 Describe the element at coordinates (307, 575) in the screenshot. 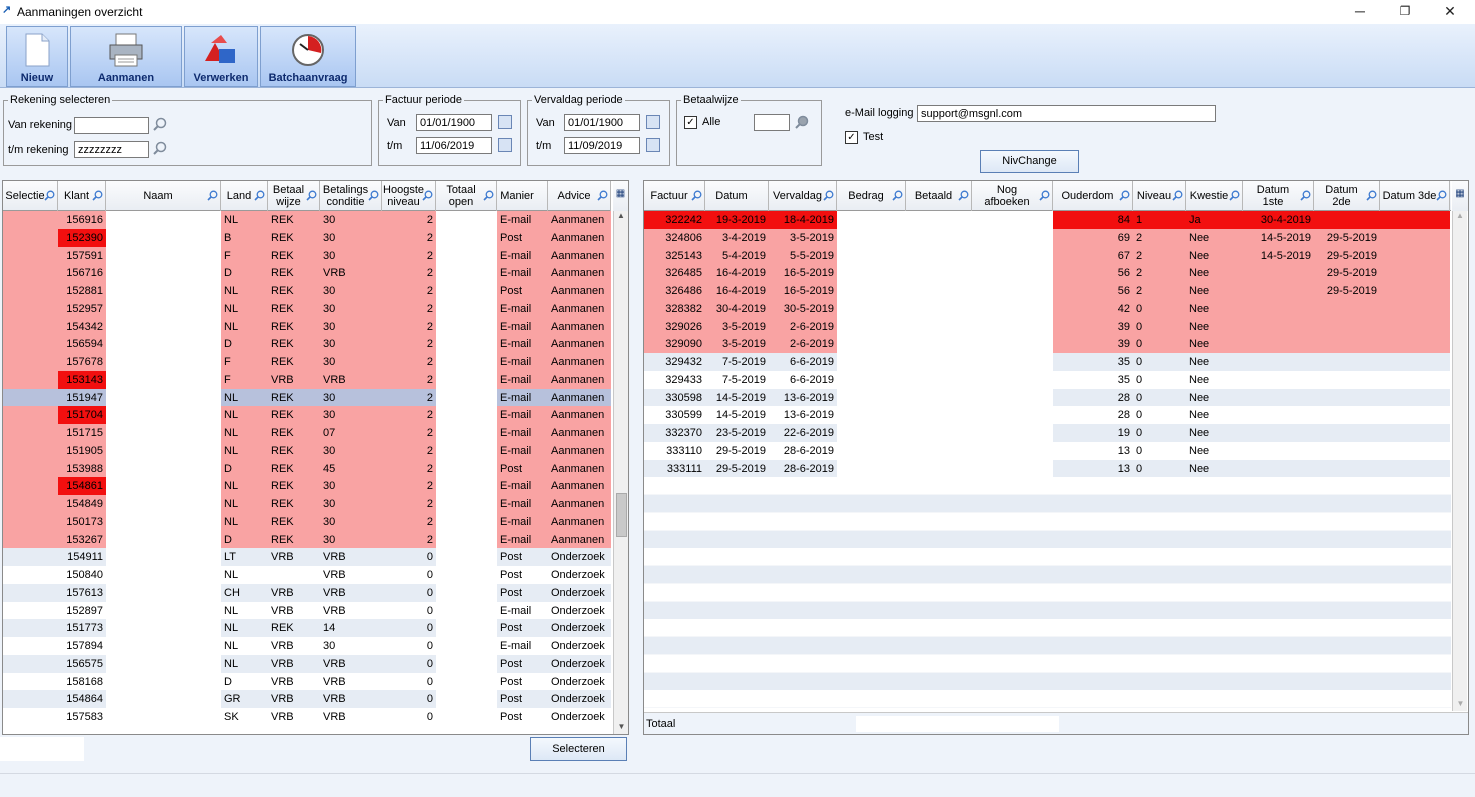

I see `table-row: 150840 NL VRB 0 Post Onderzoek` at that location.